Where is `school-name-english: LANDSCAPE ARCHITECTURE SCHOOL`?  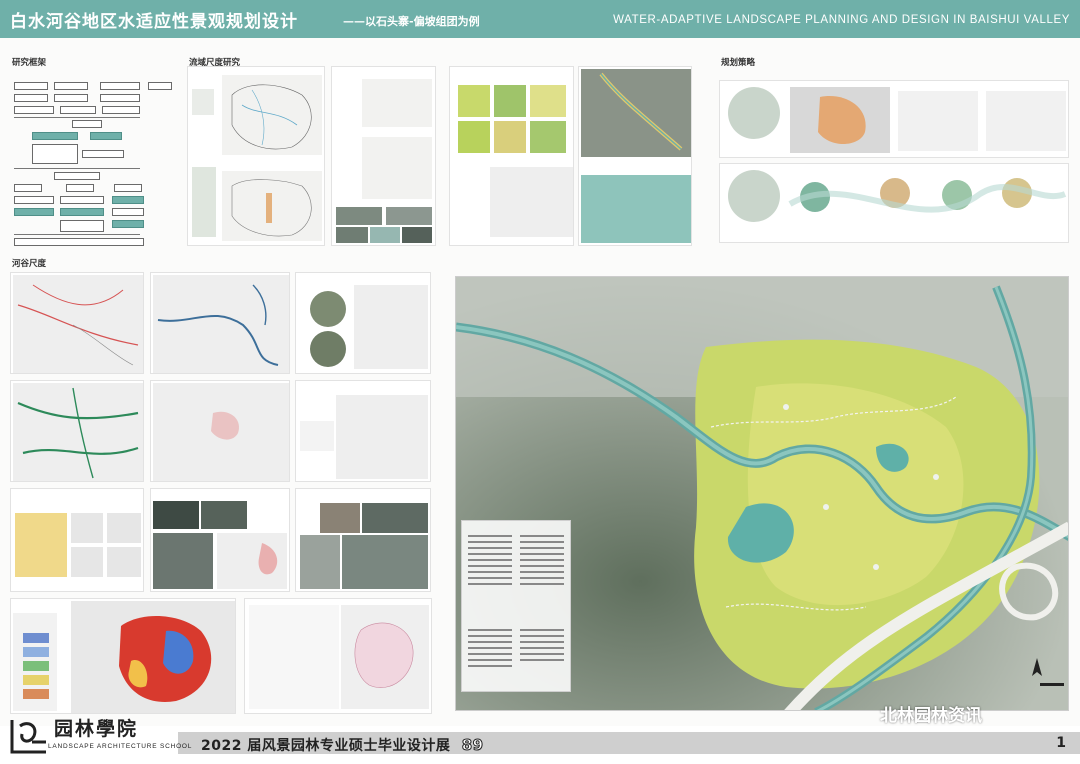 school-name-english: LANDSCAPE ARCHITECTURE SCHOOL is located at coordinates (120, 746).